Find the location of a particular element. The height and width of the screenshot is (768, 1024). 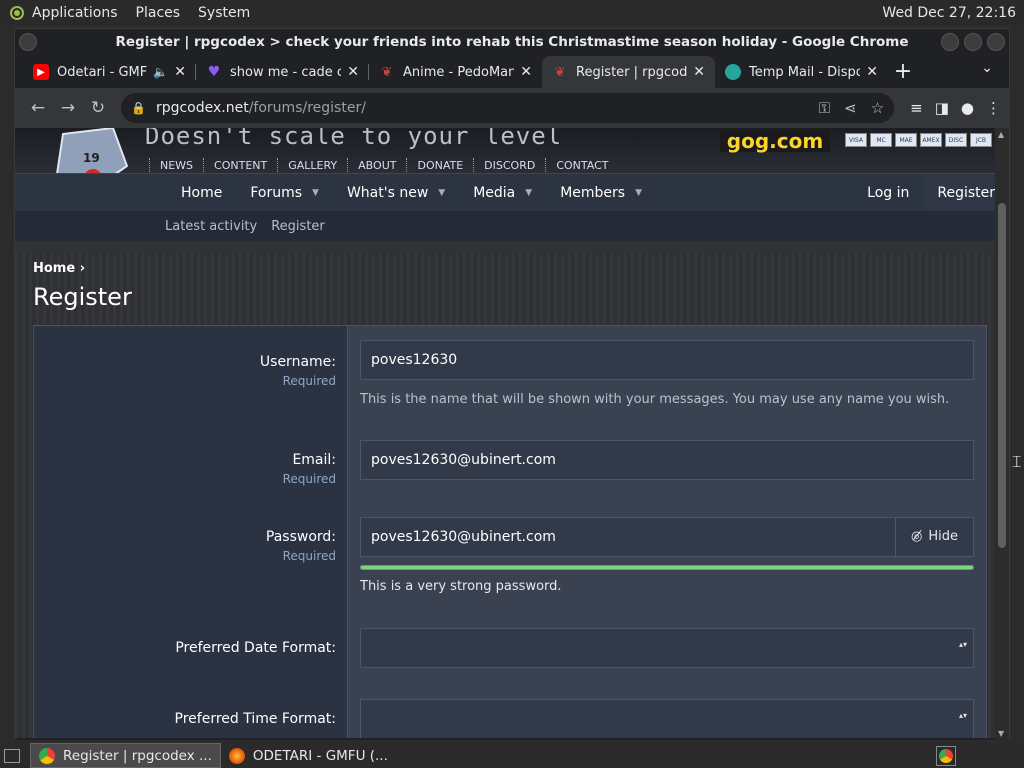

subnav-content: CONTENT is located at coordinates (240, 165).